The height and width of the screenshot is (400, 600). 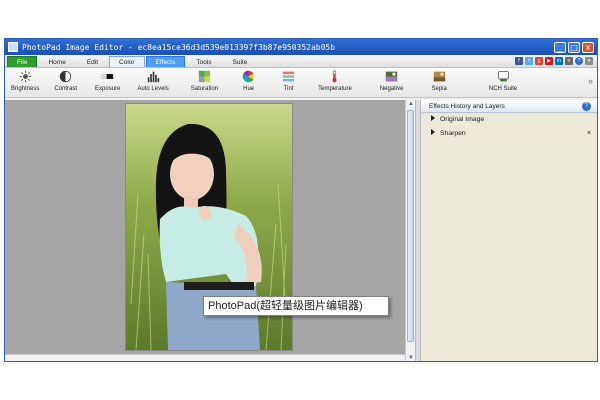 What do you see at coordinates (108, 76) in the screenshot?
I see `exposure-icon` at bounding box center [108, 76].